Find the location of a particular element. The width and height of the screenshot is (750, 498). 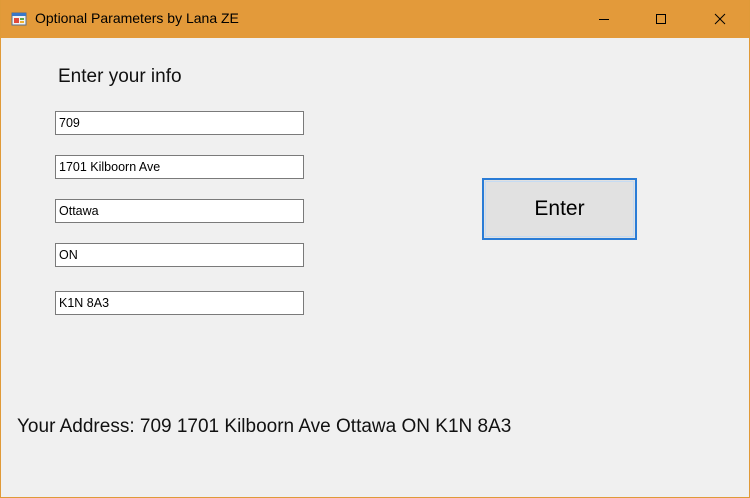

close-button is located at coordinates (720, 19).